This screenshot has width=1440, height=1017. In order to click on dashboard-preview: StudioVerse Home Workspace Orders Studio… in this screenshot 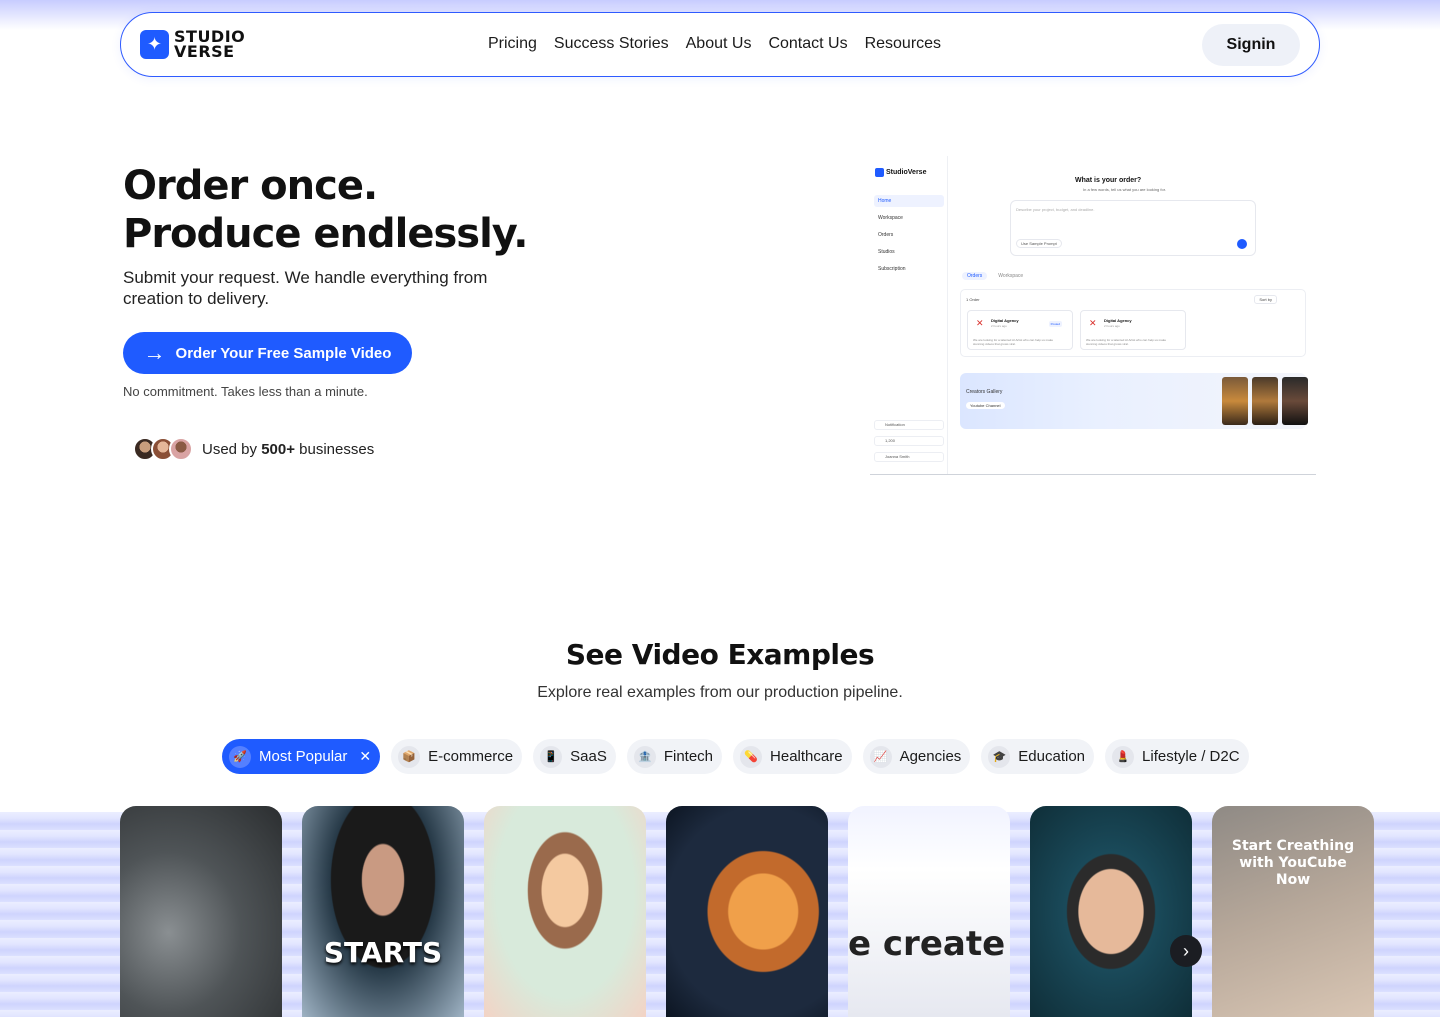, I will do `click(1093, 315)`.